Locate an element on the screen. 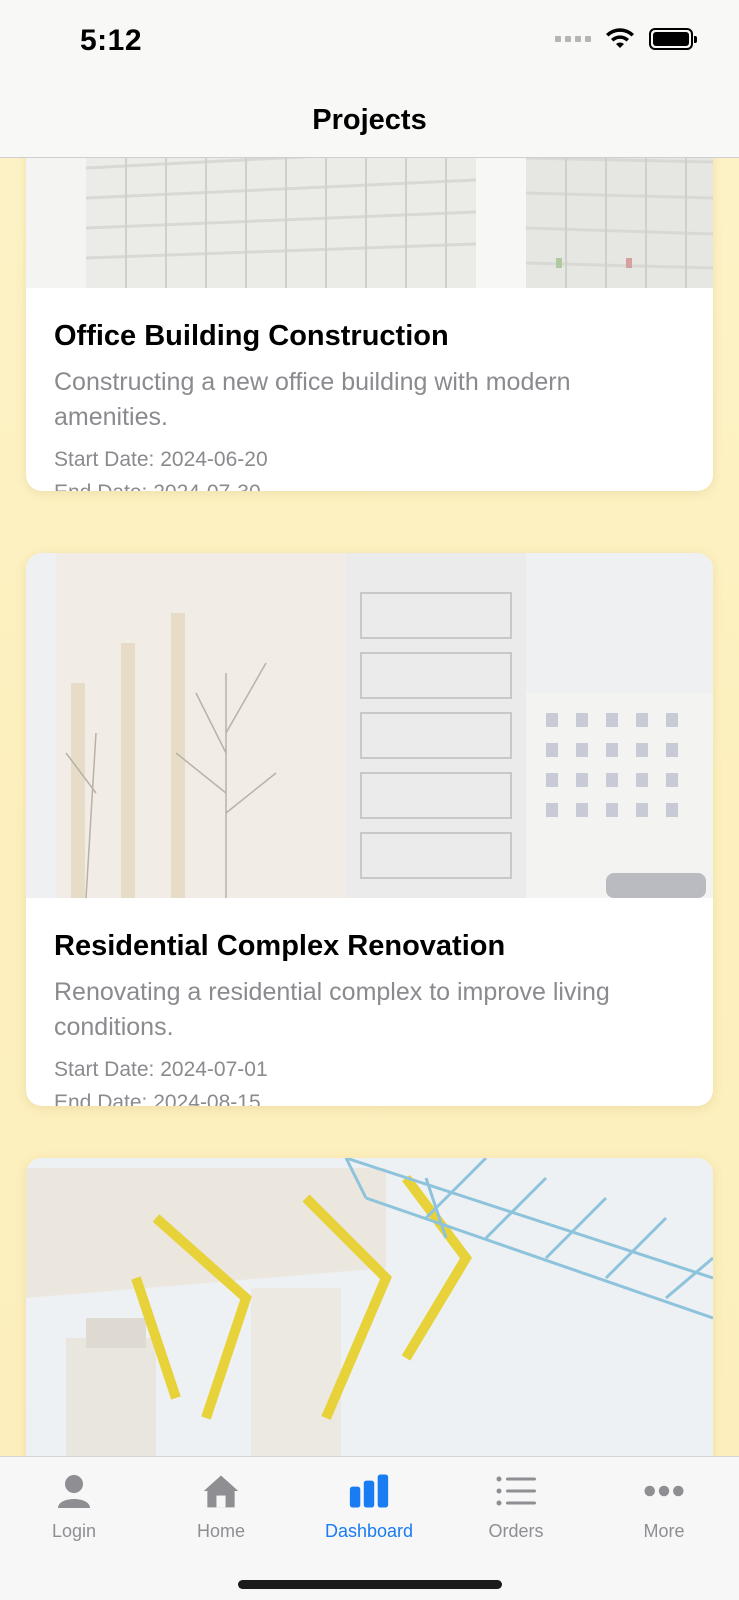 The height and width of the screenshot is (1600, 739). navigation-bar: Projects is located at coordinates (369, 121).